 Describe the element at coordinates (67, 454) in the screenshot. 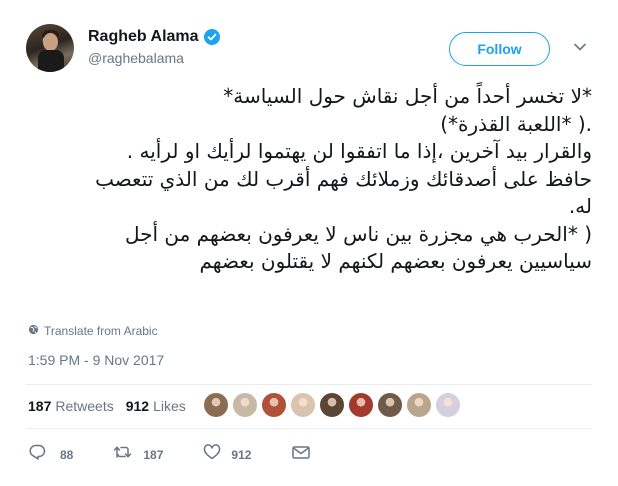

I see `reply-count: 88` at that location.